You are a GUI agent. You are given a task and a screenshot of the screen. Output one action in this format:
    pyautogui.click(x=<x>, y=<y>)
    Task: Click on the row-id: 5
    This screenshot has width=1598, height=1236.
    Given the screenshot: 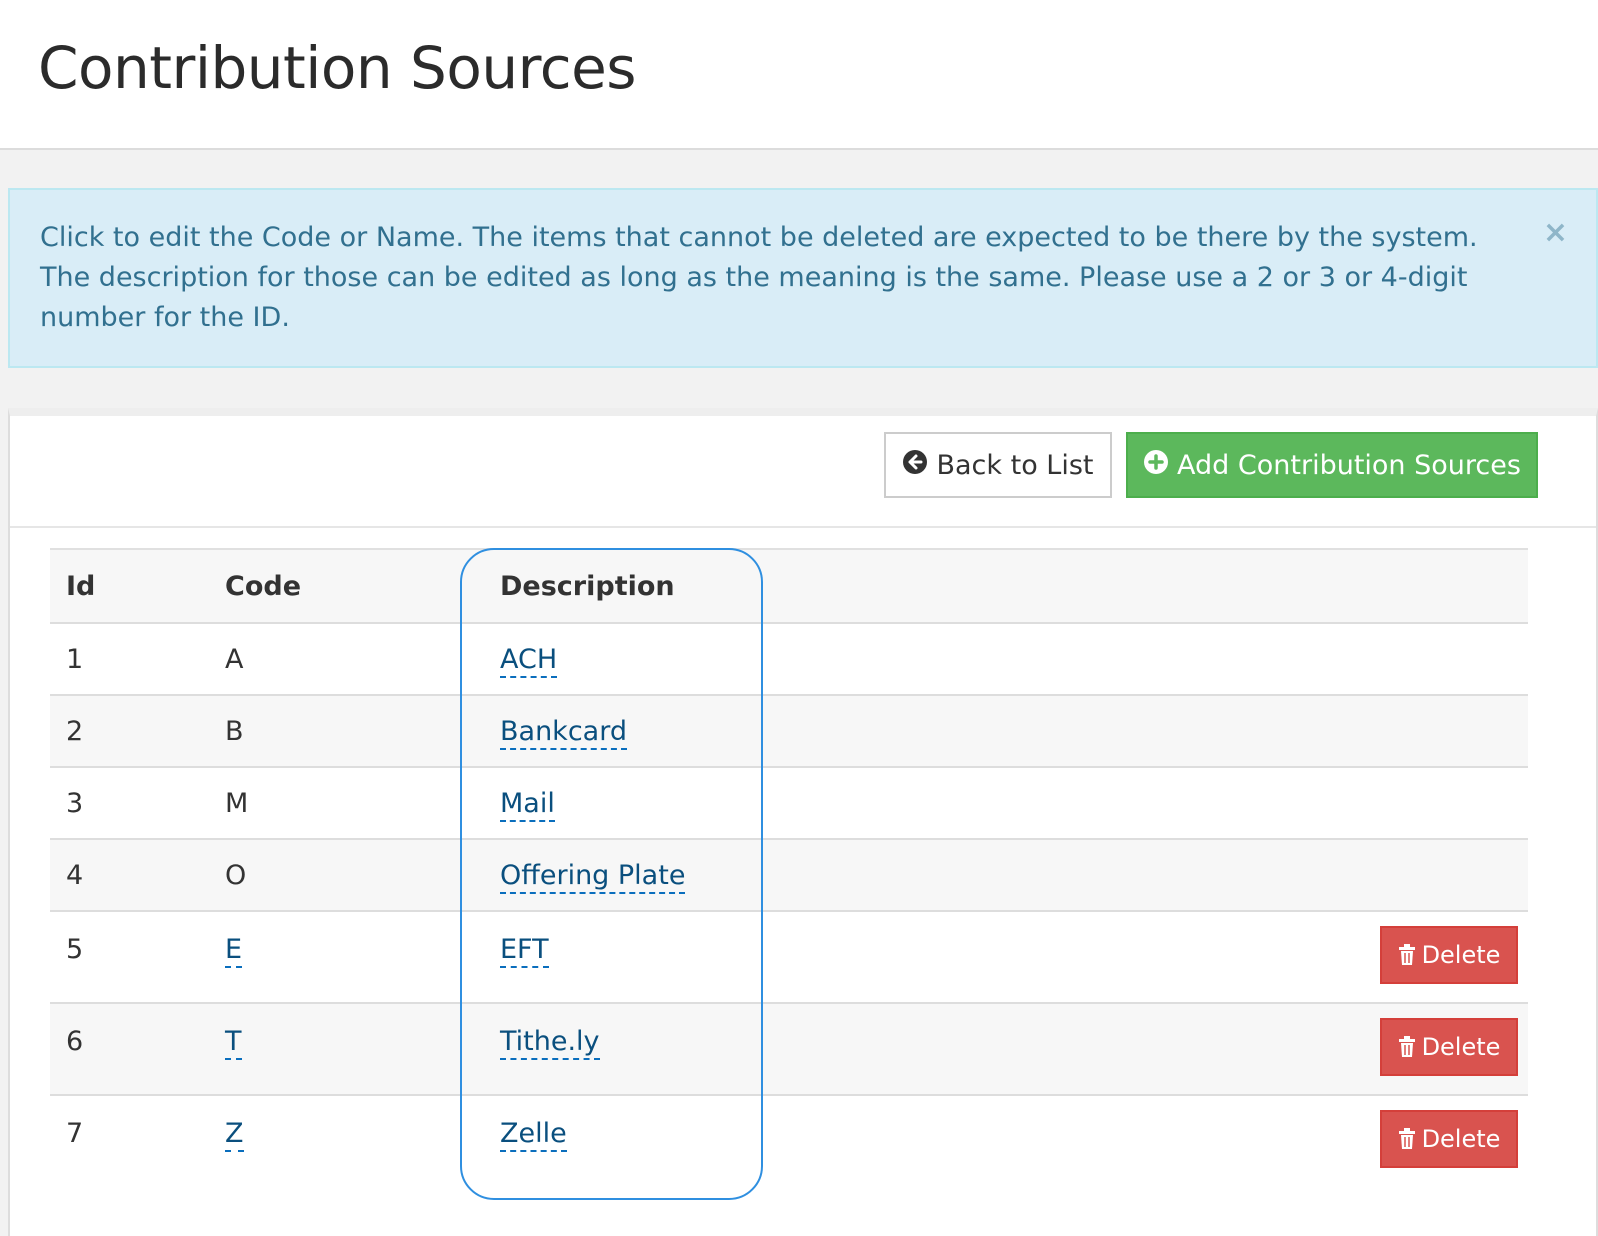 What is the action you would take?
    pyautogui.click(x=137, y=957)
    